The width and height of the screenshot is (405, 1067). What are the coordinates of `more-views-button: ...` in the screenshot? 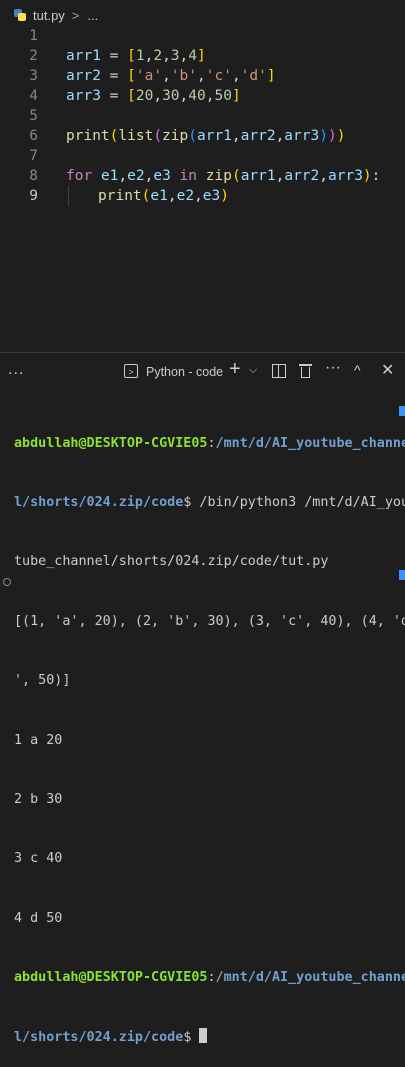 It's located at (16, 370).